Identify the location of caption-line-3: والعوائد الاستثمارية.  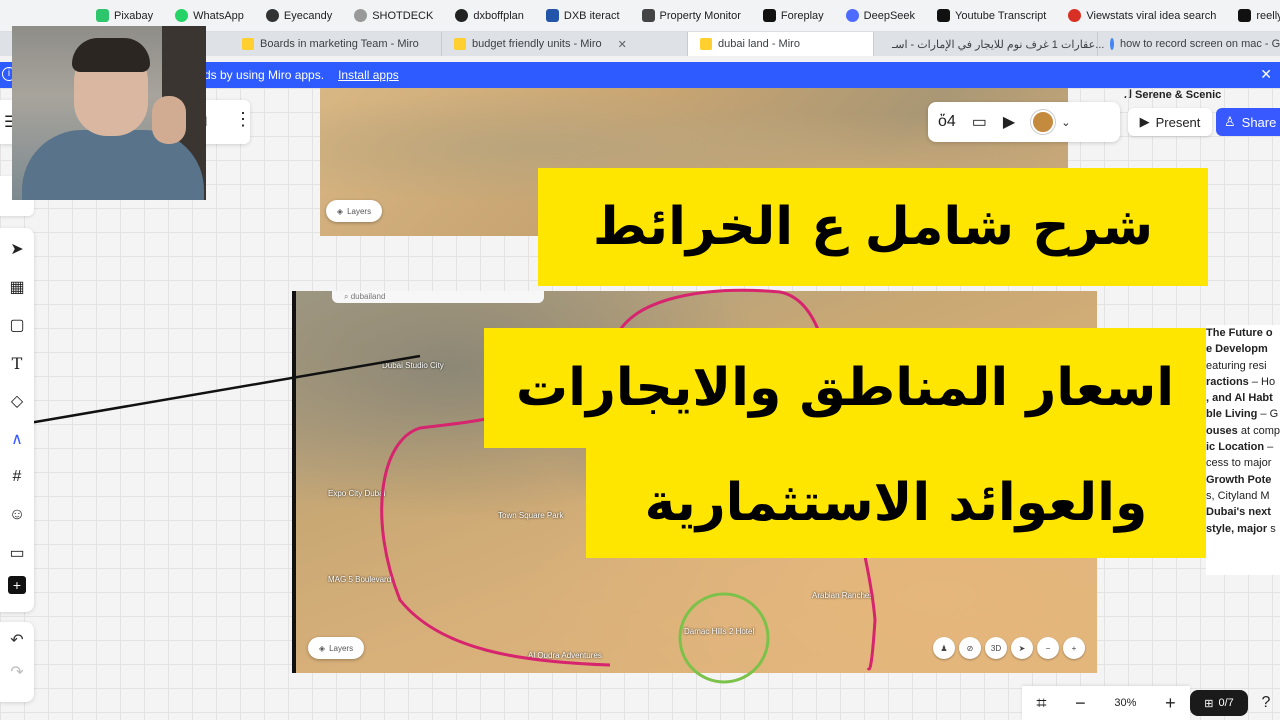
(896, 503).